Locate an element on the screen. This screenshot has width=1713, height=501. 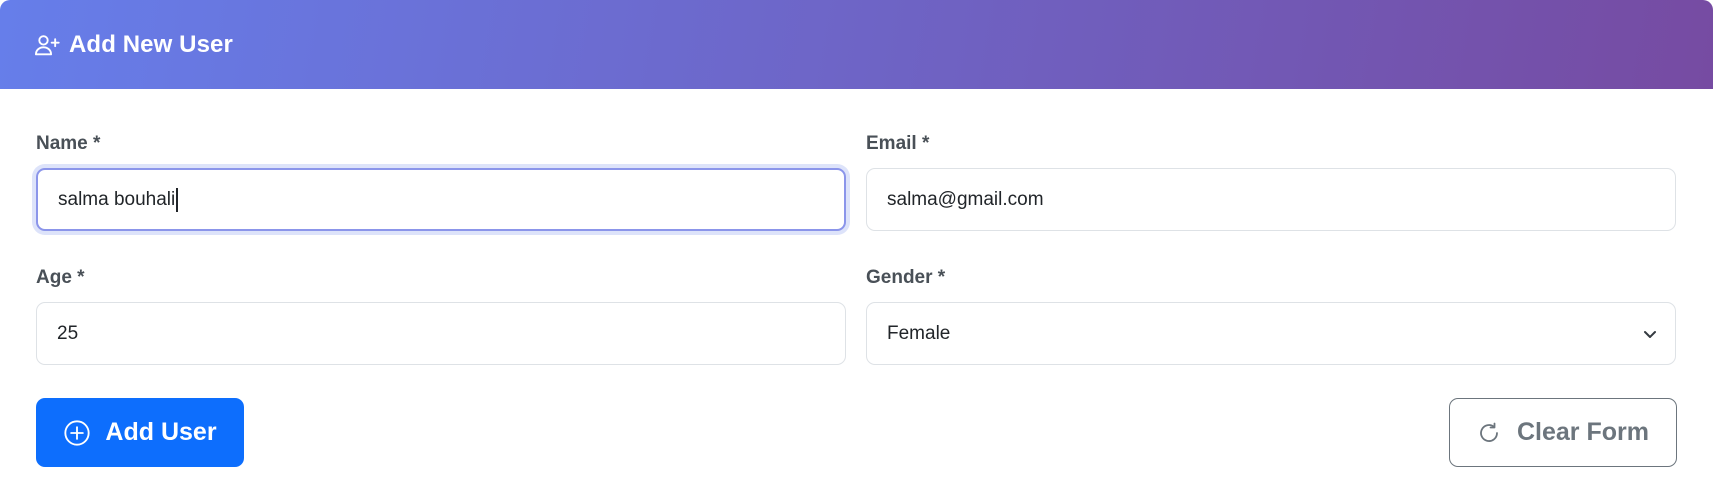
age-field-group: Age * 25 is located at coordinates (441, 316).